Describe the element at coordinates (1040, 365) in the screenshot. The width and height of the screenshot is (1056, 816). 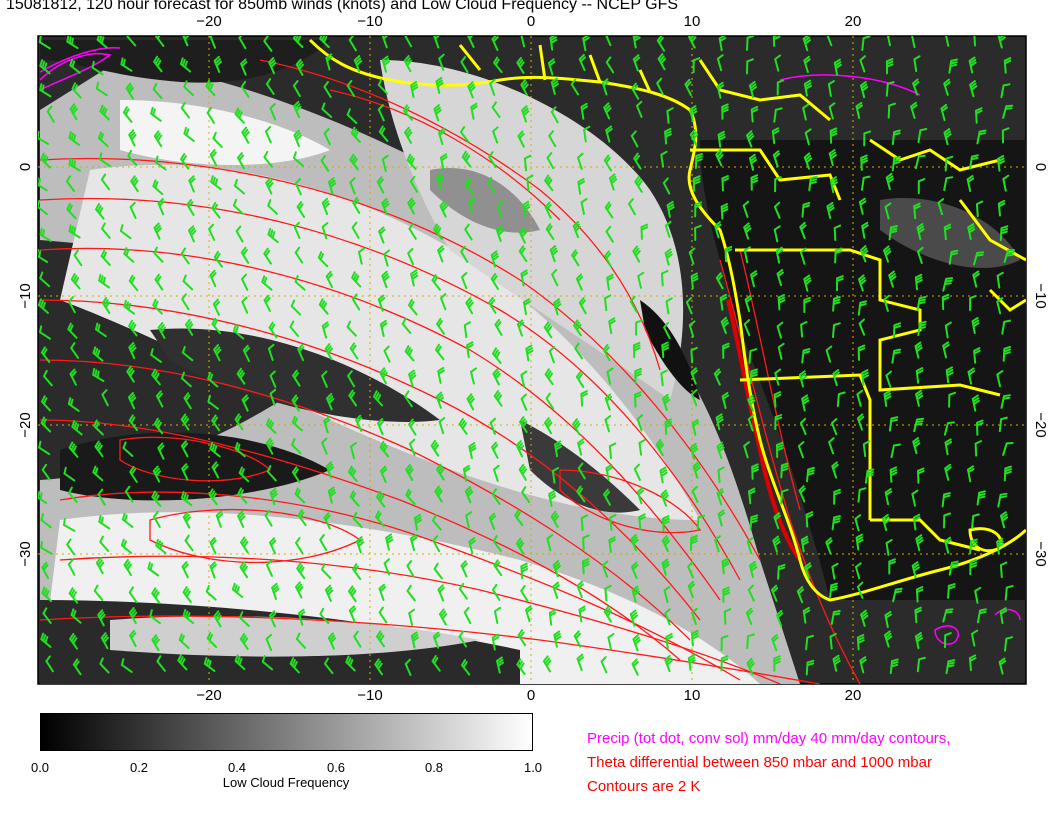
I see `right-lat-labels: 0 −10 −20 −30` at that location.